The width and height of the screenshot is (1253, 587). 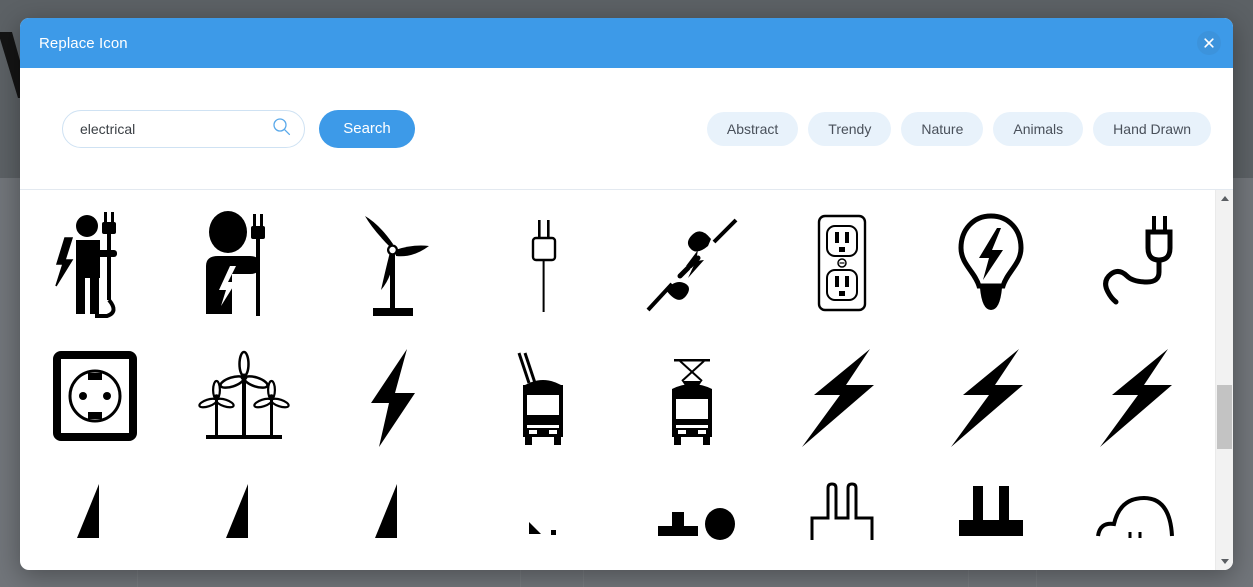 I want to click on category-animals: Animals, so click(x=1038, y=128).